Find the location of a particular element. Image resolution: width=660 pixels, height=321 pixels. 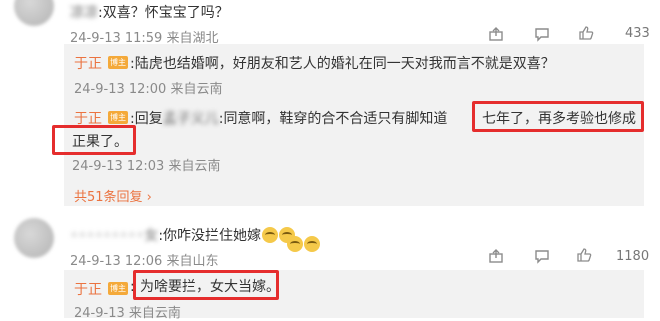

reply-meta: 24-9-13 12:00 来自云南 is located at coordinates (148, 87).